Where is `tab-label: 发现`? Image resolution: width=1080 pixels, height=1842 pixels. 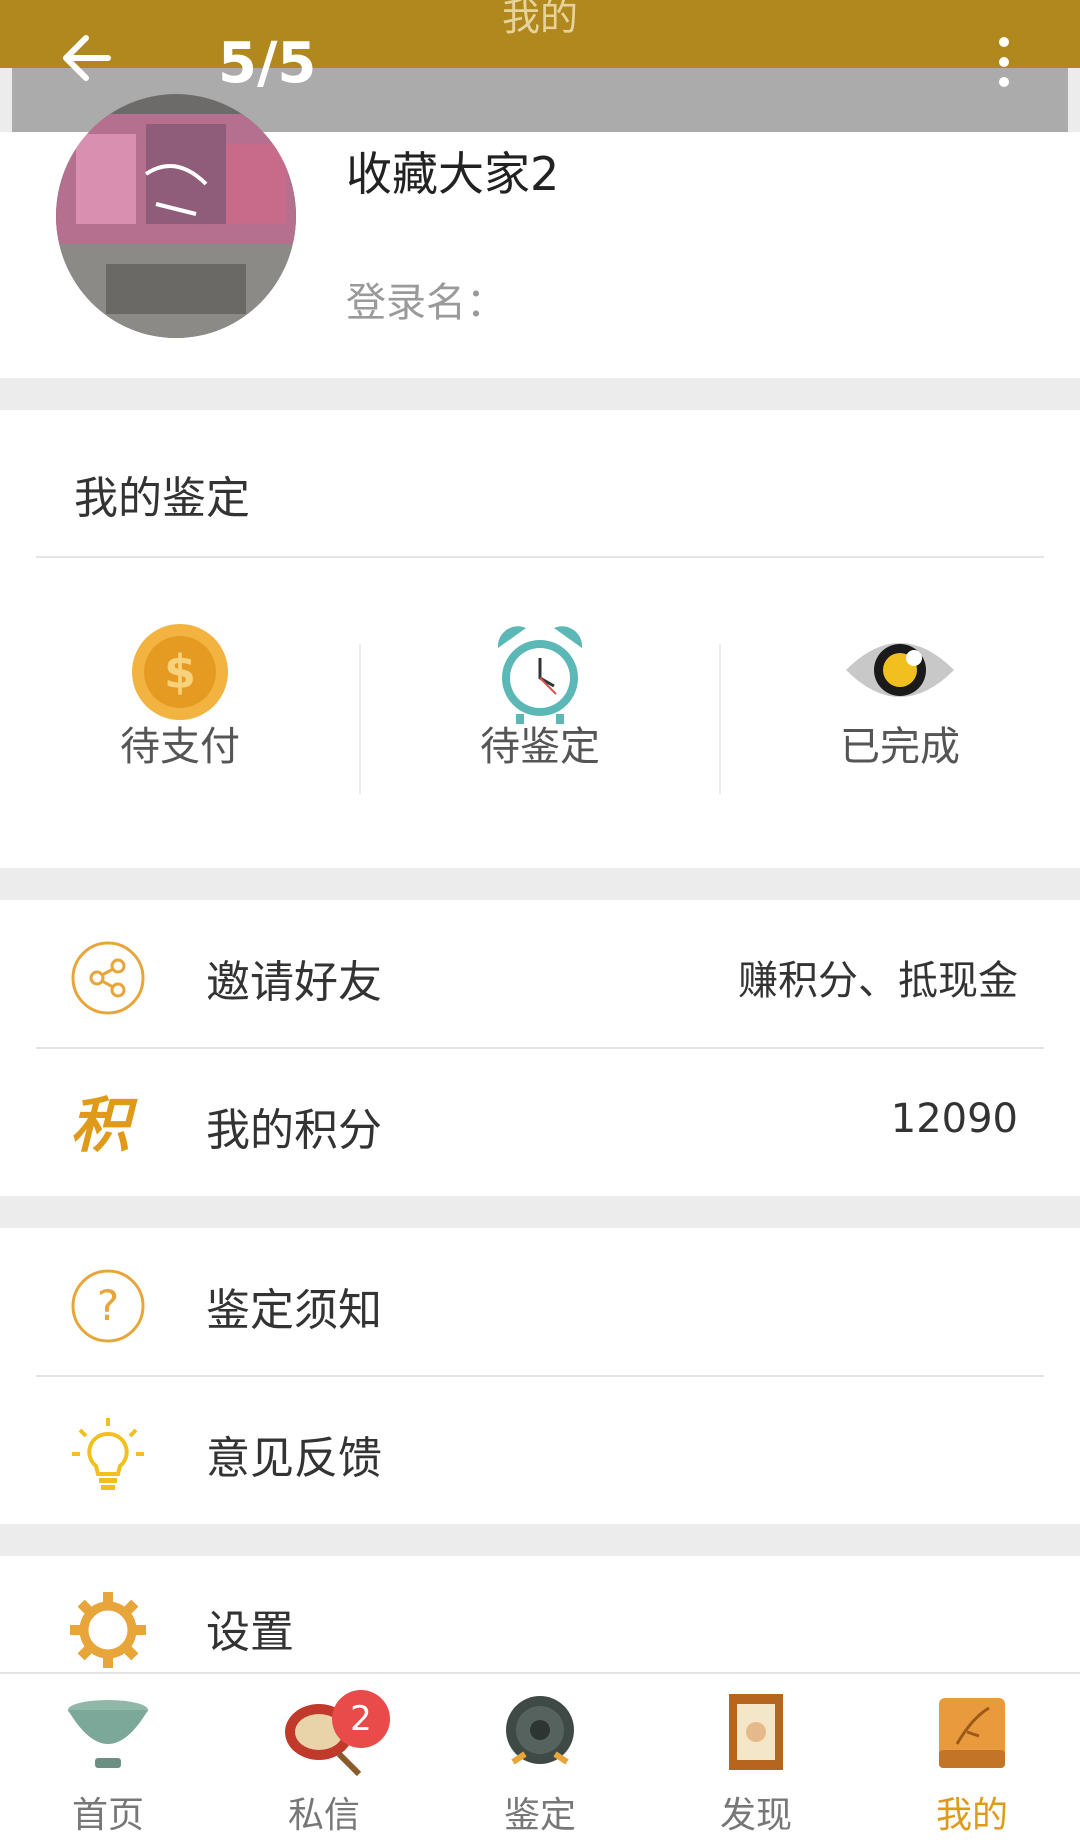
tab-label: 发现 is located at coordinates (755, 1815).